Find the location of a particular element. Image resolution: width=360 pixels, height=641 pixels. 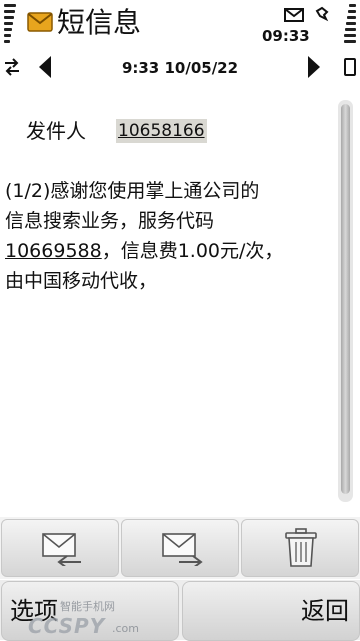

trash-icon is located at coordinates (301, 547).